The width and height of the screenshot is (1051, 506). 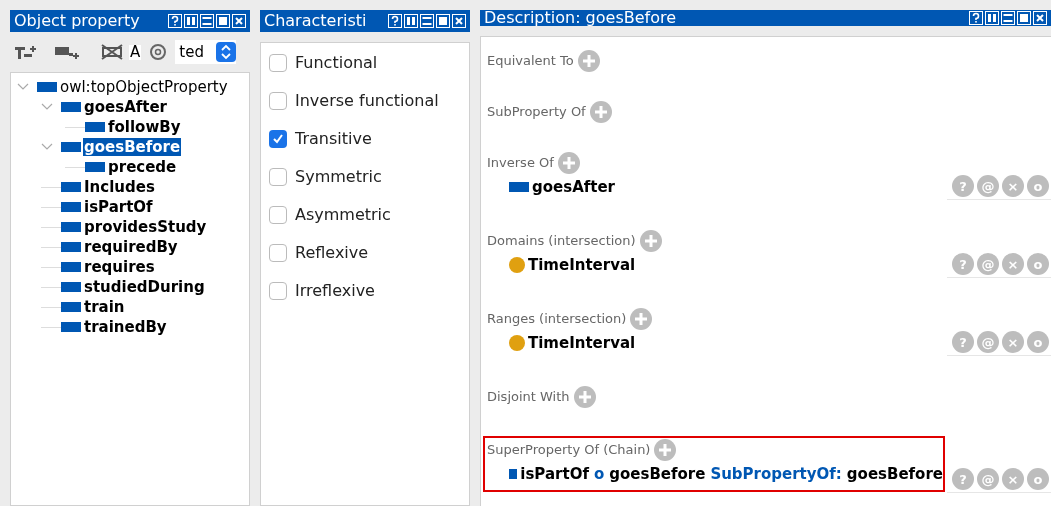 What do you see at coordinates (125, 327) in the screenshot?
I see `tree-item: trainedBy` at bounding box center [125, 327].